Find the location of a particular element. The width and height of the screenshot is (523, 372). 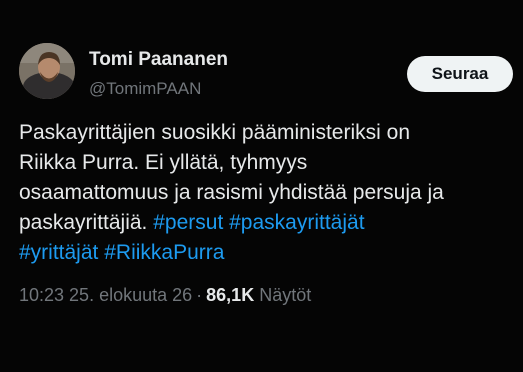

views-count: 86,1K is located at coordinates (230, 295).